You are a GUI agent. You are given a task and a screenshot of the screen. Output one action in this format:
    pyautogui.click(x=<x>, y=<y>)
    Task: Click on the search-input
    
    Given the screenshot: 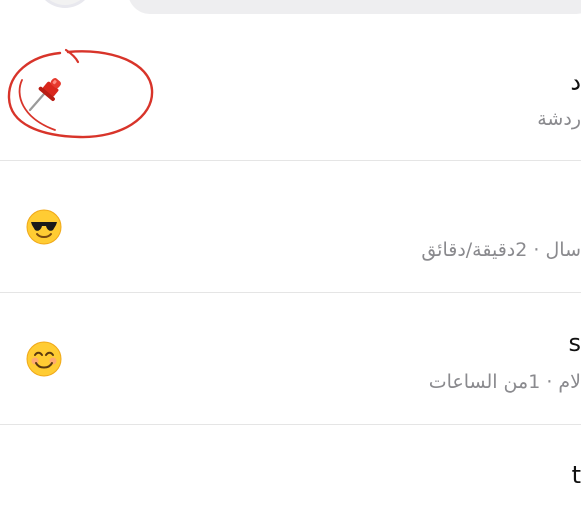 What is the action you would take?
    pyautogui.click(x=354, y=7)
    